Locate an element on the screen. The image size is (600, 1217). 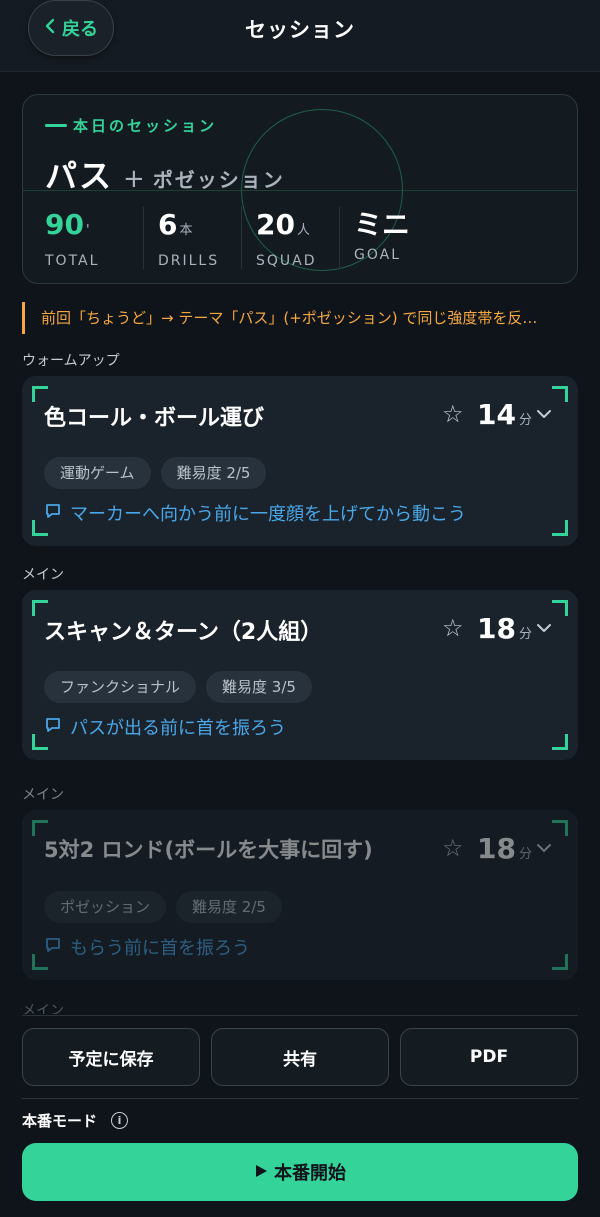
kicker-text: 本日のセッション is located at coordinates (145, 126).